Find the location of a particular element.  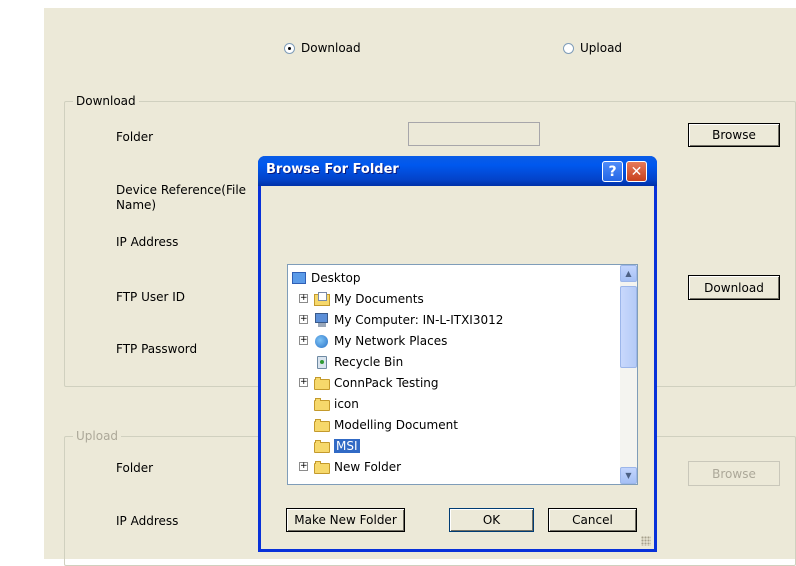

tree-item: + My Documents is located at coordinates (361, 298).